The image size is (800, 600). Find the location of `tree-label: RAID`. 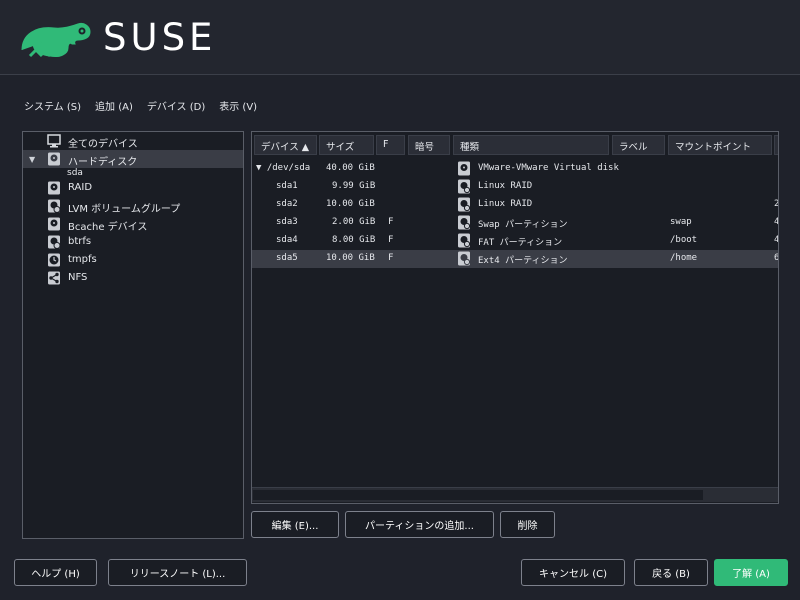

tree-label: RAID is located at coordinates (80, 187).